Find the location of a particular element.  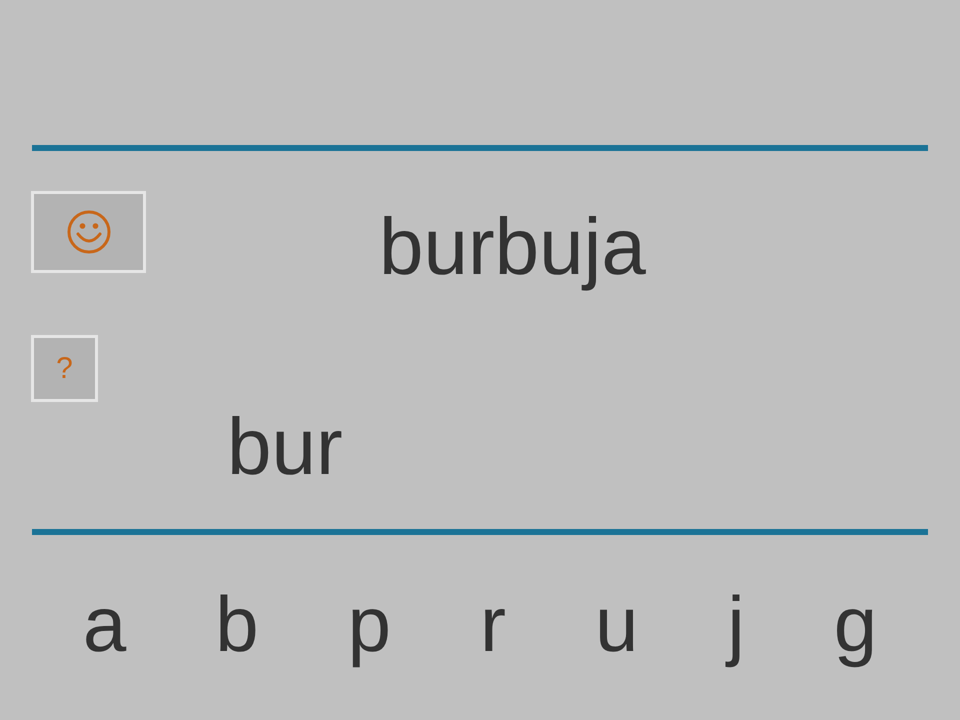

letter-button: r is located at coordinates (493, 624).